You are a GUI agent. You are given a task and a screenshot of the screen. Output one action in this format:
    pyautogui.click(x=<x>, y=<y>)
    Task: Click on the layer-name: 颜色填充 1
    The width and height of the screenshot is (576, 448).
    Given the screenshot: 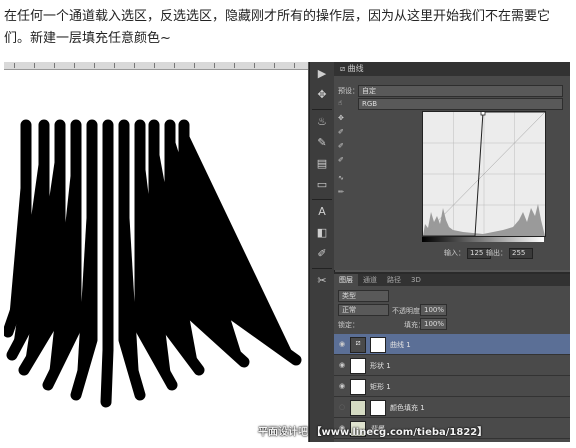 What is the action you would take?
    pyautogui.click(x=407, y=408)
    